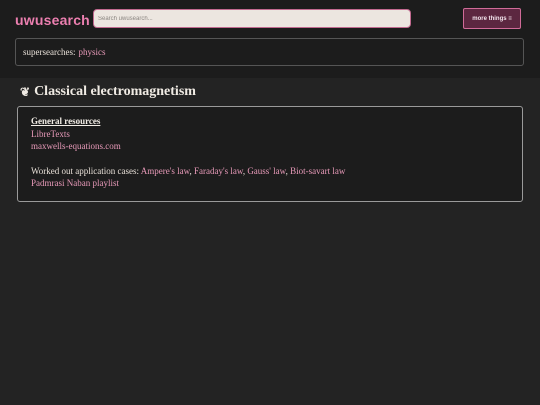 The width and height of the screenshot is (540, 405). What do you see at coordinates (115, 91) in the screenshot?
I see `section-title-text: Classical electromagnetism` at bounding box center [115, 91].